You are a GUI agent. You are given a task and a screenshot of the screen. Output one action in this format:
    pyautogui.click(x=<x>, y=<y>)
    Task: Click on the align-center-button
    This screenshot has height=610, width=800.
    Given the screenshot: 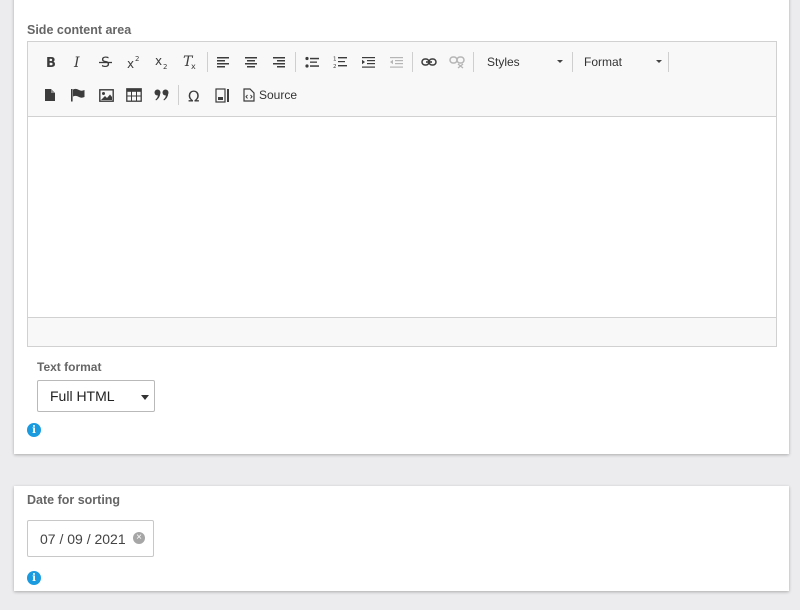 What is the action you would take?
    pyautogui.click(x=251, y=62)
    